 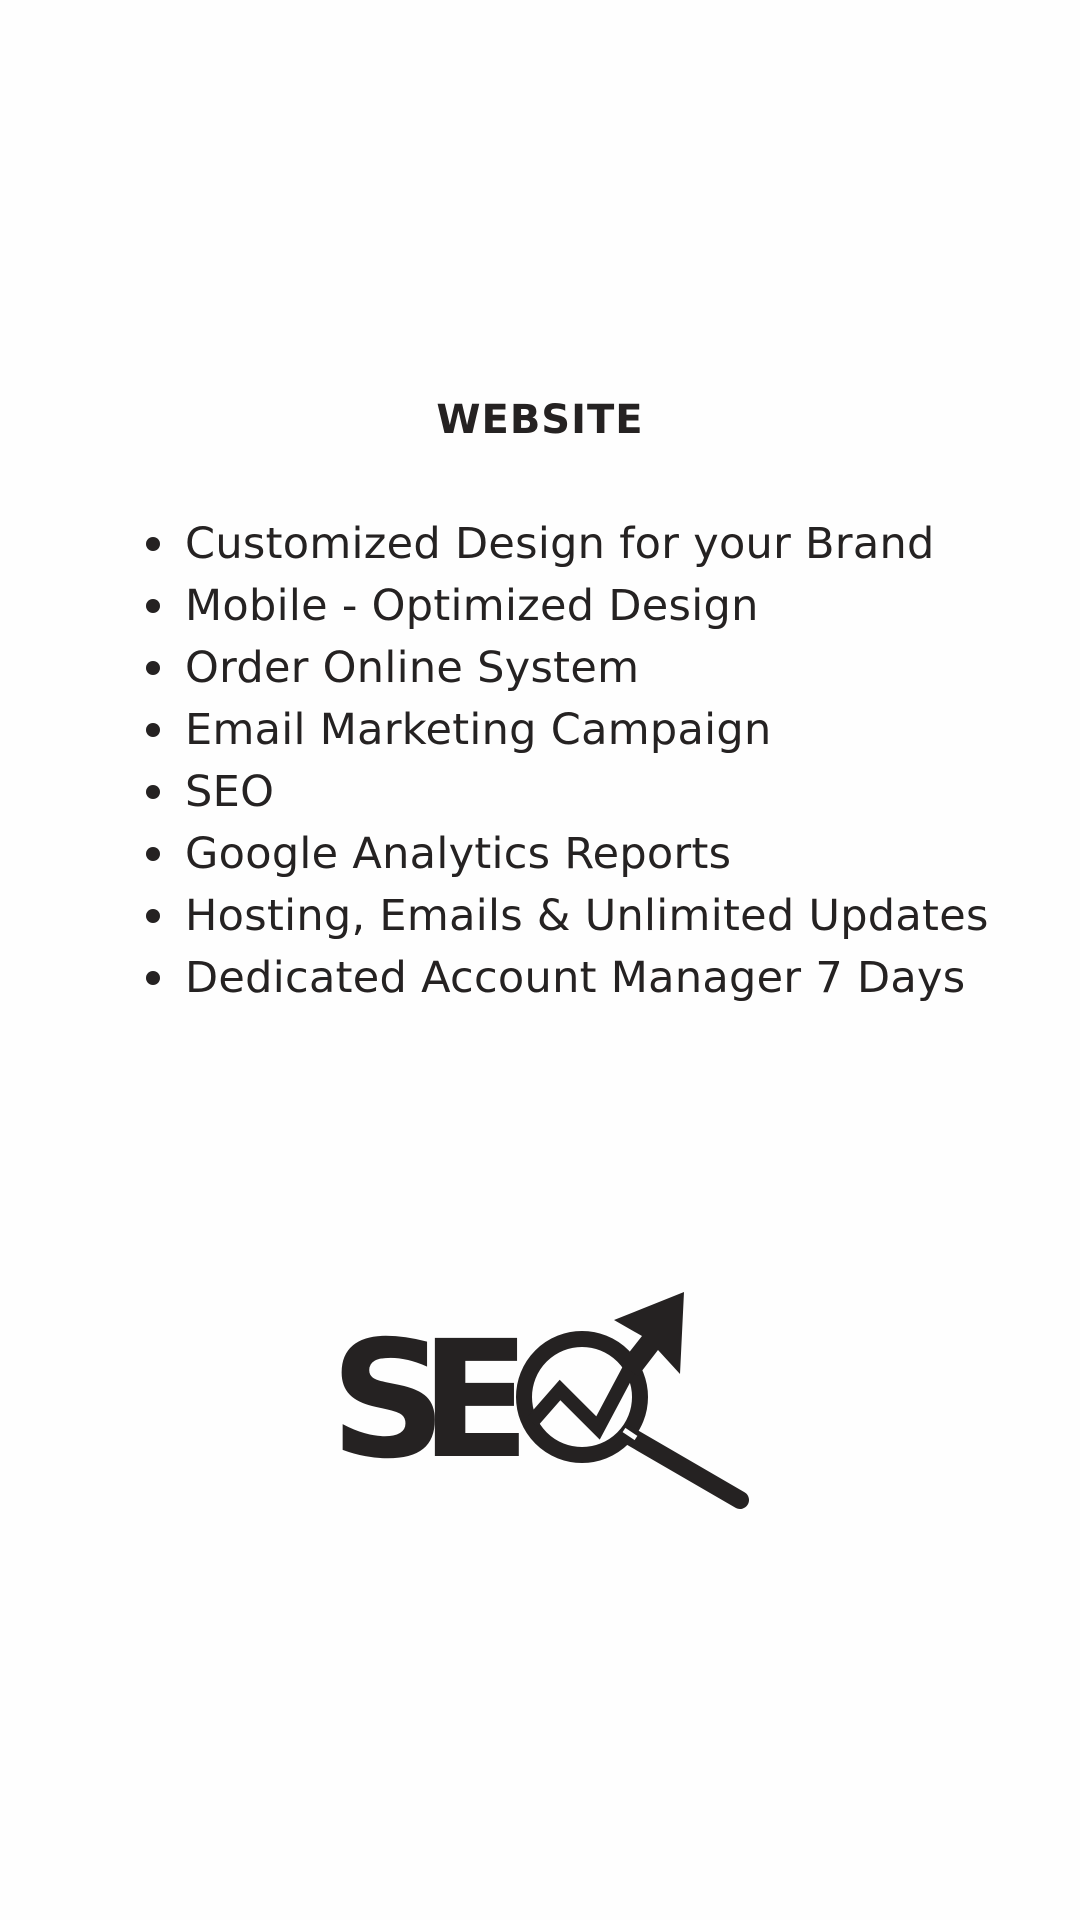 What do you see at coordinates (412, 668) in the screenshot?
I see `list-item-label: Order Online System` at bounding box center [412, 668].